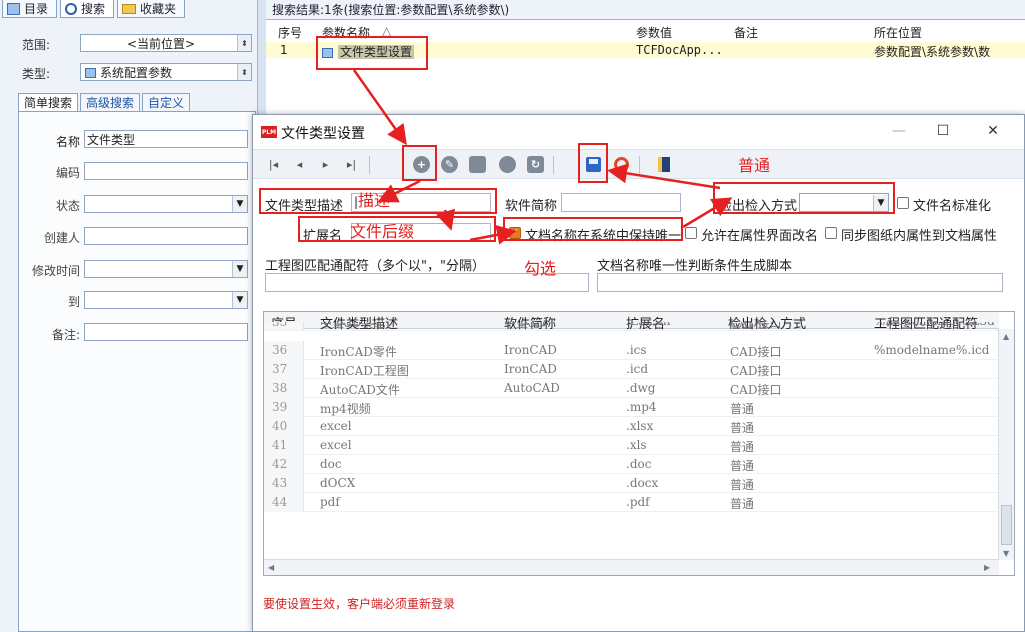 This screenshot has width=1025, height=632. I want to click on prev-record-button: ◂, so click(299, 164).